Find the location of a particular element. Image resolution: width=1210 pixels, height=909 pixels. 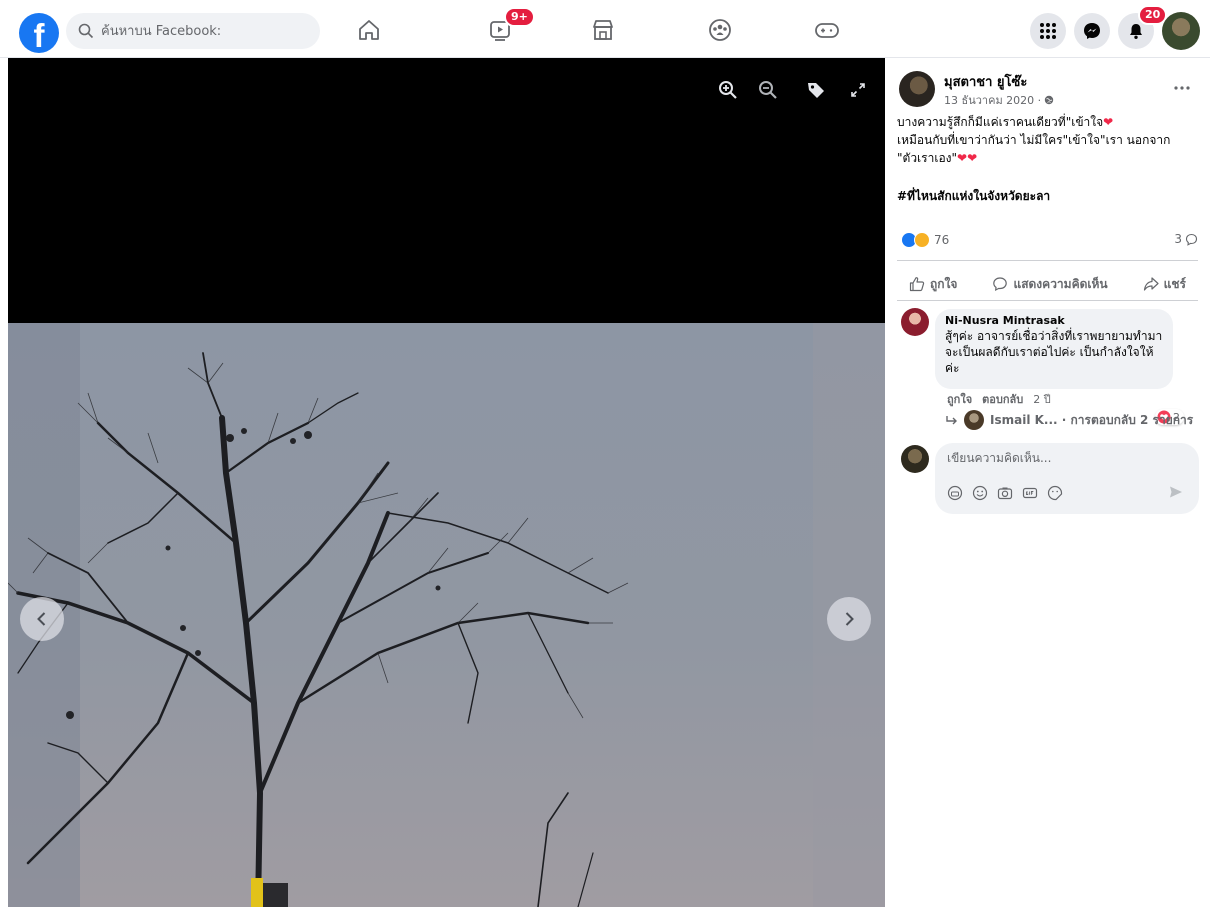

search-icon is located at coordinates (86, 31).